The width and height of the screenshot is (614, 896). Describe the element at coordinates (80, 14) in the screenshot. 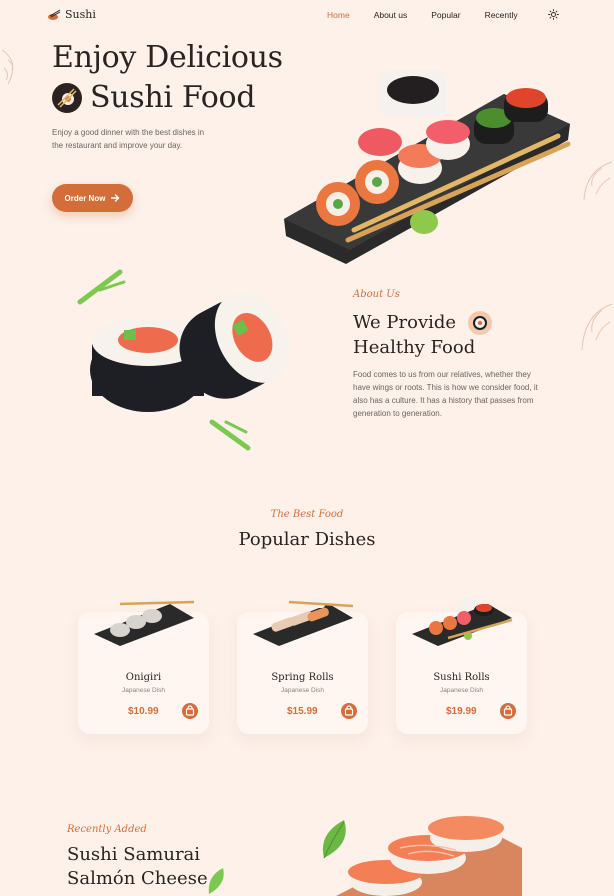

I see `logo-text: Sushi` at that location.